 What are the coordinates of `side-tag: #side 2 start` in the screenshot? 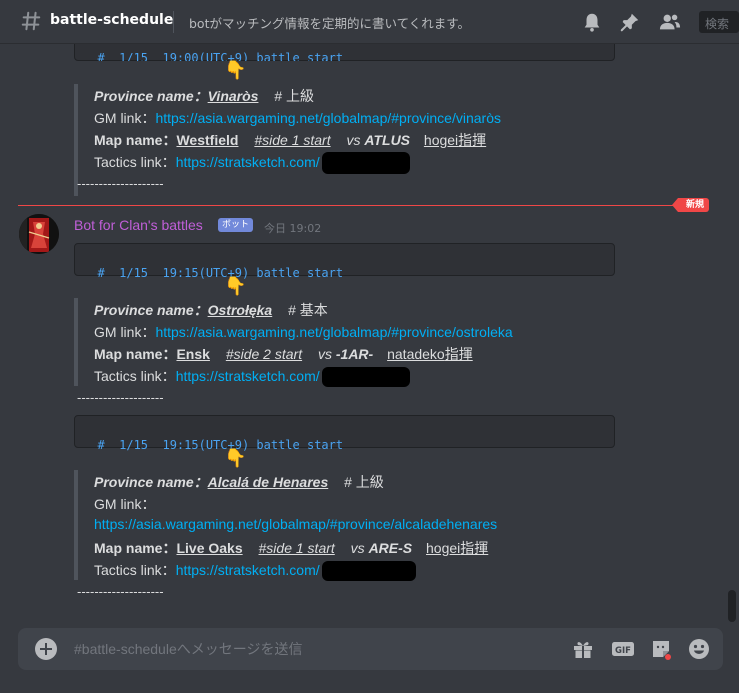 It's located at (264, 354).